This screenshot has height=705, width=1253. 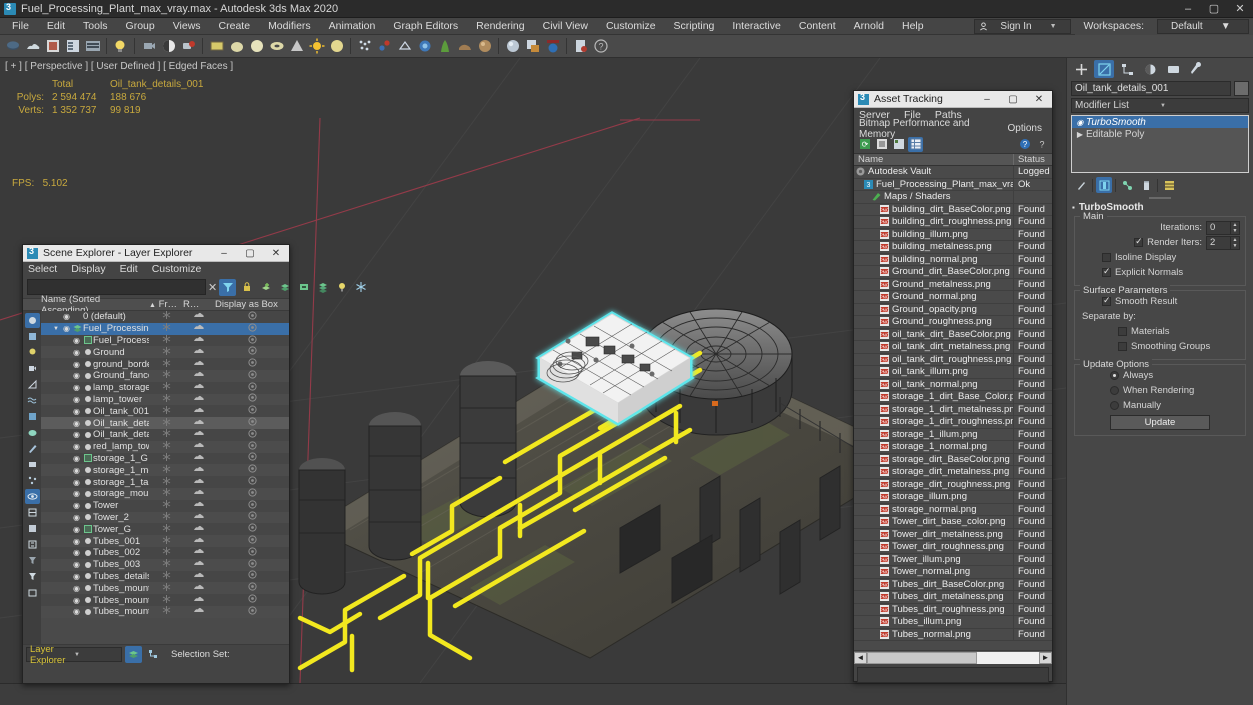 What do you see at coordinates (1025, 128) in the screenshot?
I see `menu-item-options: Options` at bounding box center [1025, 128].